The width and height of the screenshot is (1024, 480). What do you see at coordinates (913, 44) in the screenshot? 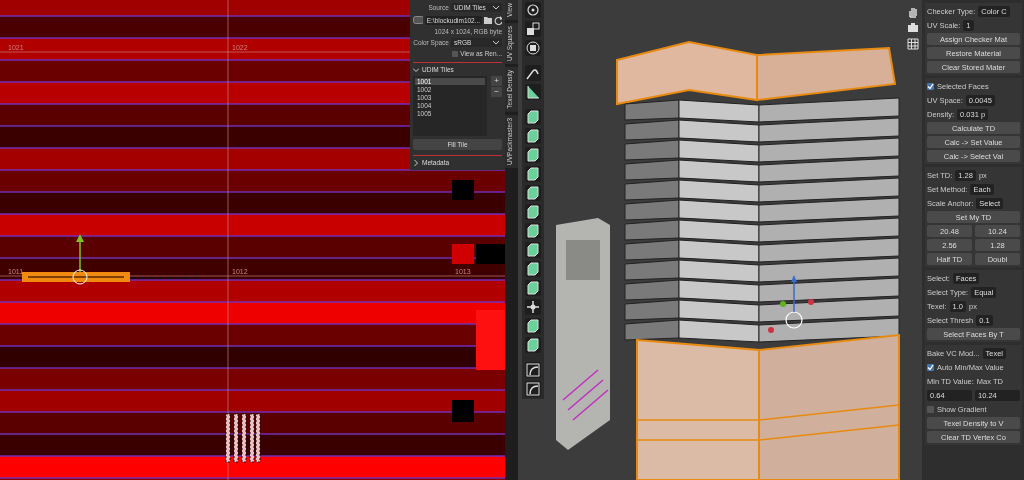
I see `grid-icon` at bounding box center [913, 44].